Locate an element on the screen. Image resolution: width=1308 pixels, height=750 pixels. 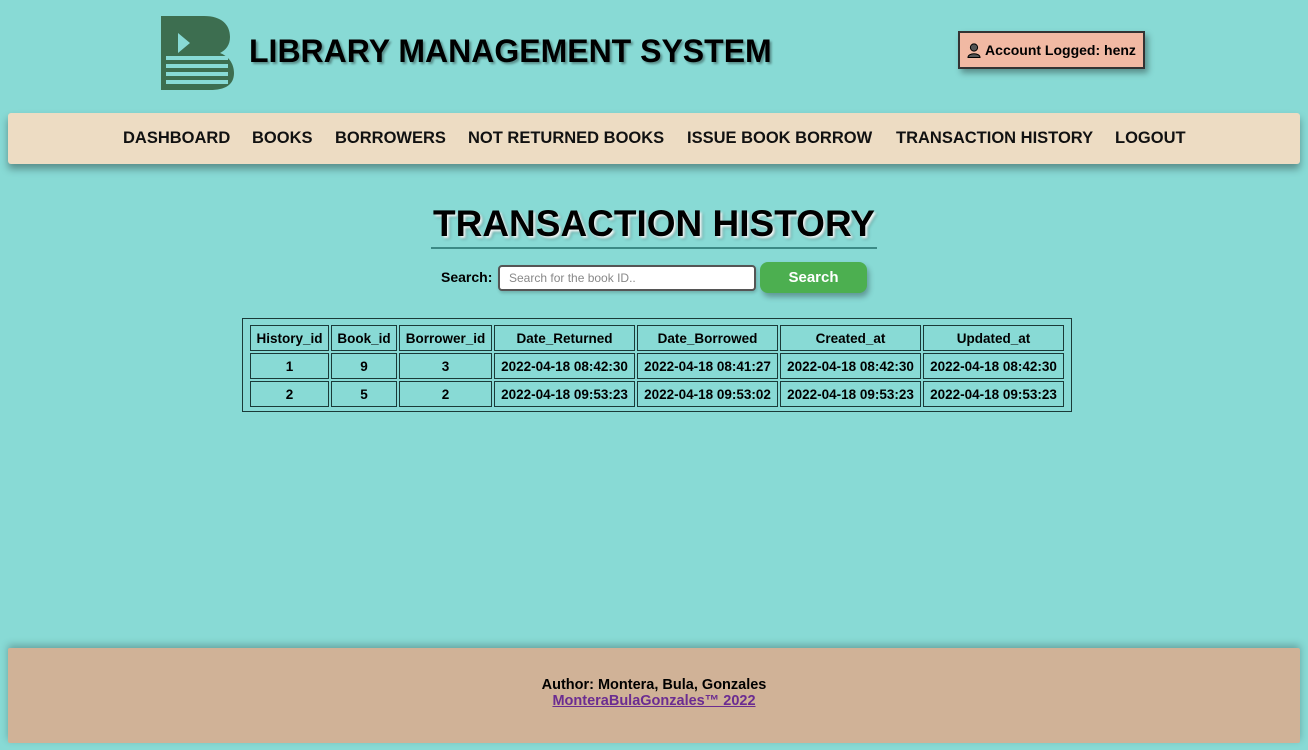
cell-borrower-id: 2 is located at coordinates (445, 394).